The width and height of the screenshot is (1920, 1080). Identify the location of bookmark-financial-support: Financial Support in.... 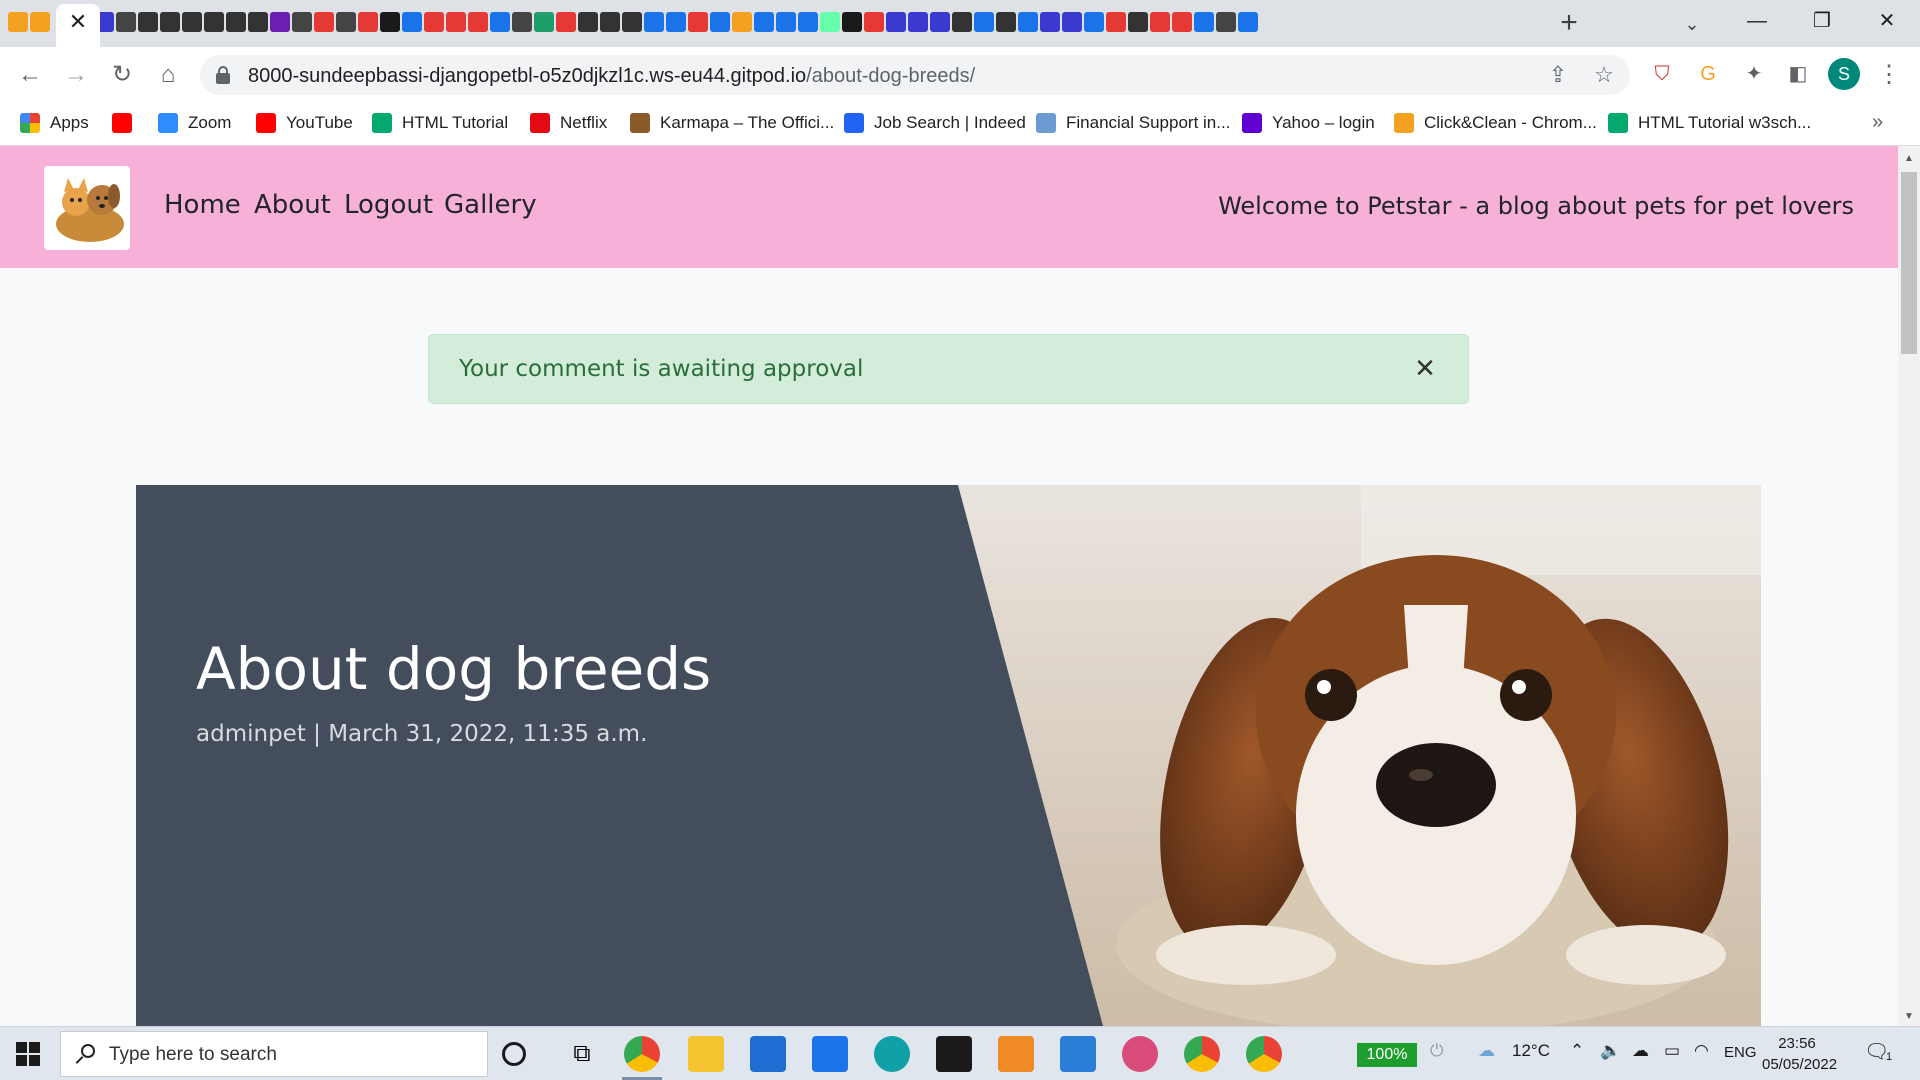
(1133, 123).